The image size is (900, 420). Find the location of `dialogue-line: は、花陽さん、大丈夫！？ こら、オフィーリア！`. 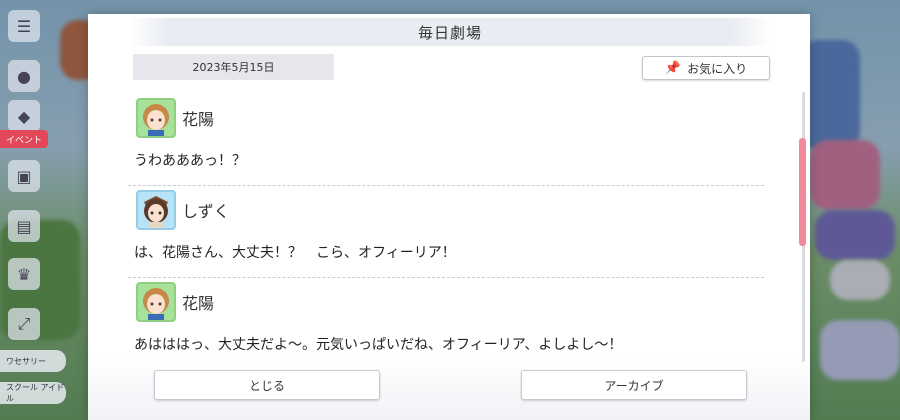

dialogue-line: は、花陽さん、大丈夫！？ こら、オフィーリア！ is located at coordinates (295, 253).